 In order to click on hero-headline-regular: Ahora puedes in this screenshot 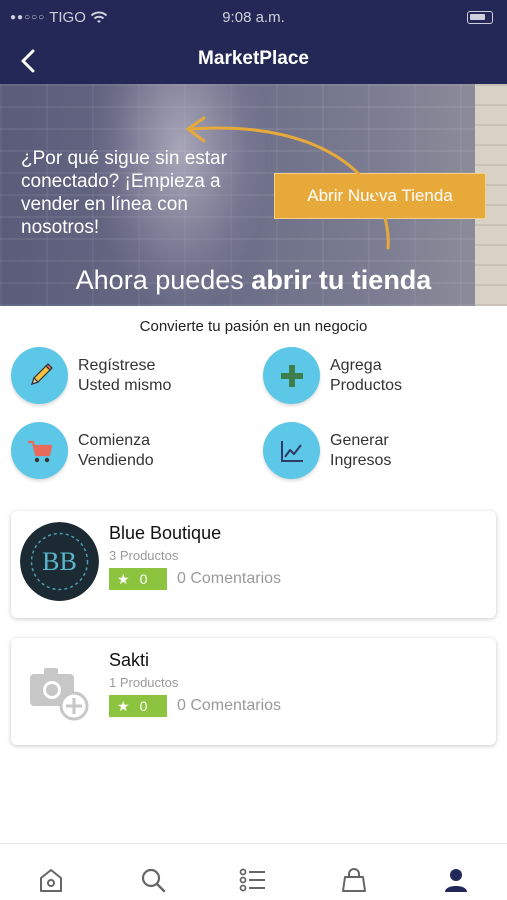, I will do `click(163, 280)`.